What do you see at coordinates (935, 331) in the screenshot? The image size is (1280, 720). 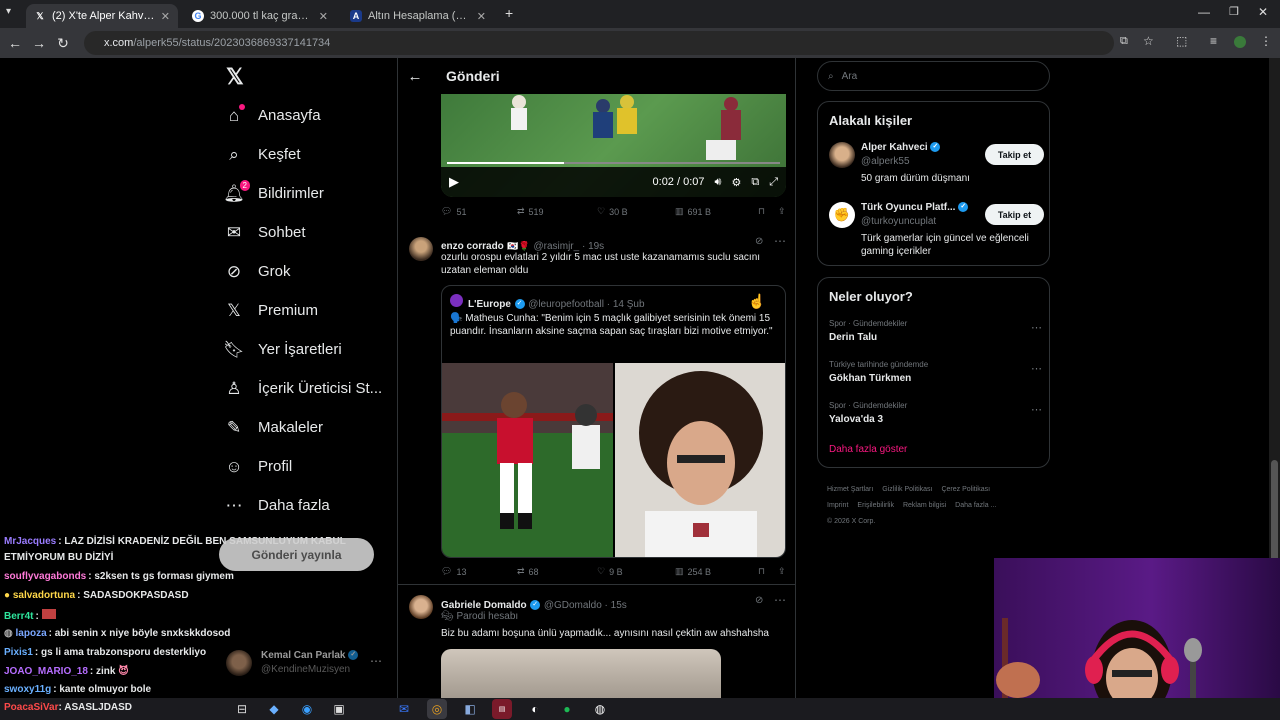 I see `trend-item: Spor · Gündemdekiler Derin Talu ⋯` at bounding box center [935, 331].